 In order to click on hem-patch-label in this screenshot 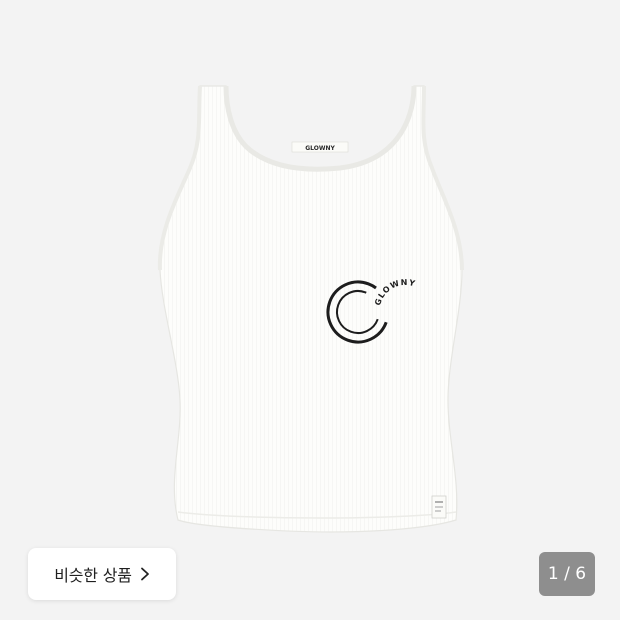, I will do `click(439, 507)`.